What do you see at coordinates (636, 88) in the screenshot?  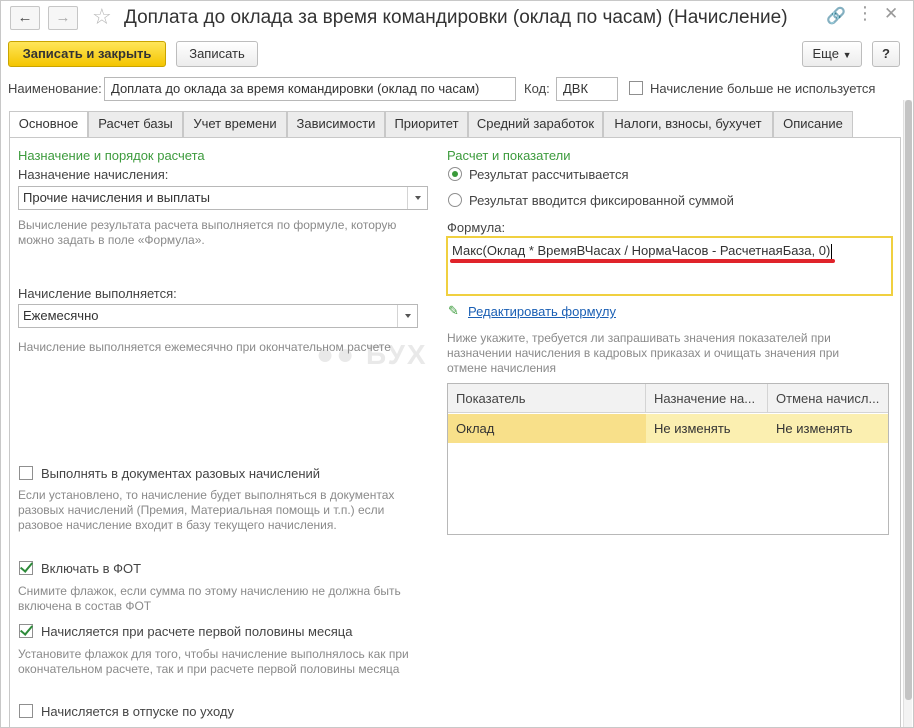 I see `unused-checkbox` at bounding box center [636, 88].